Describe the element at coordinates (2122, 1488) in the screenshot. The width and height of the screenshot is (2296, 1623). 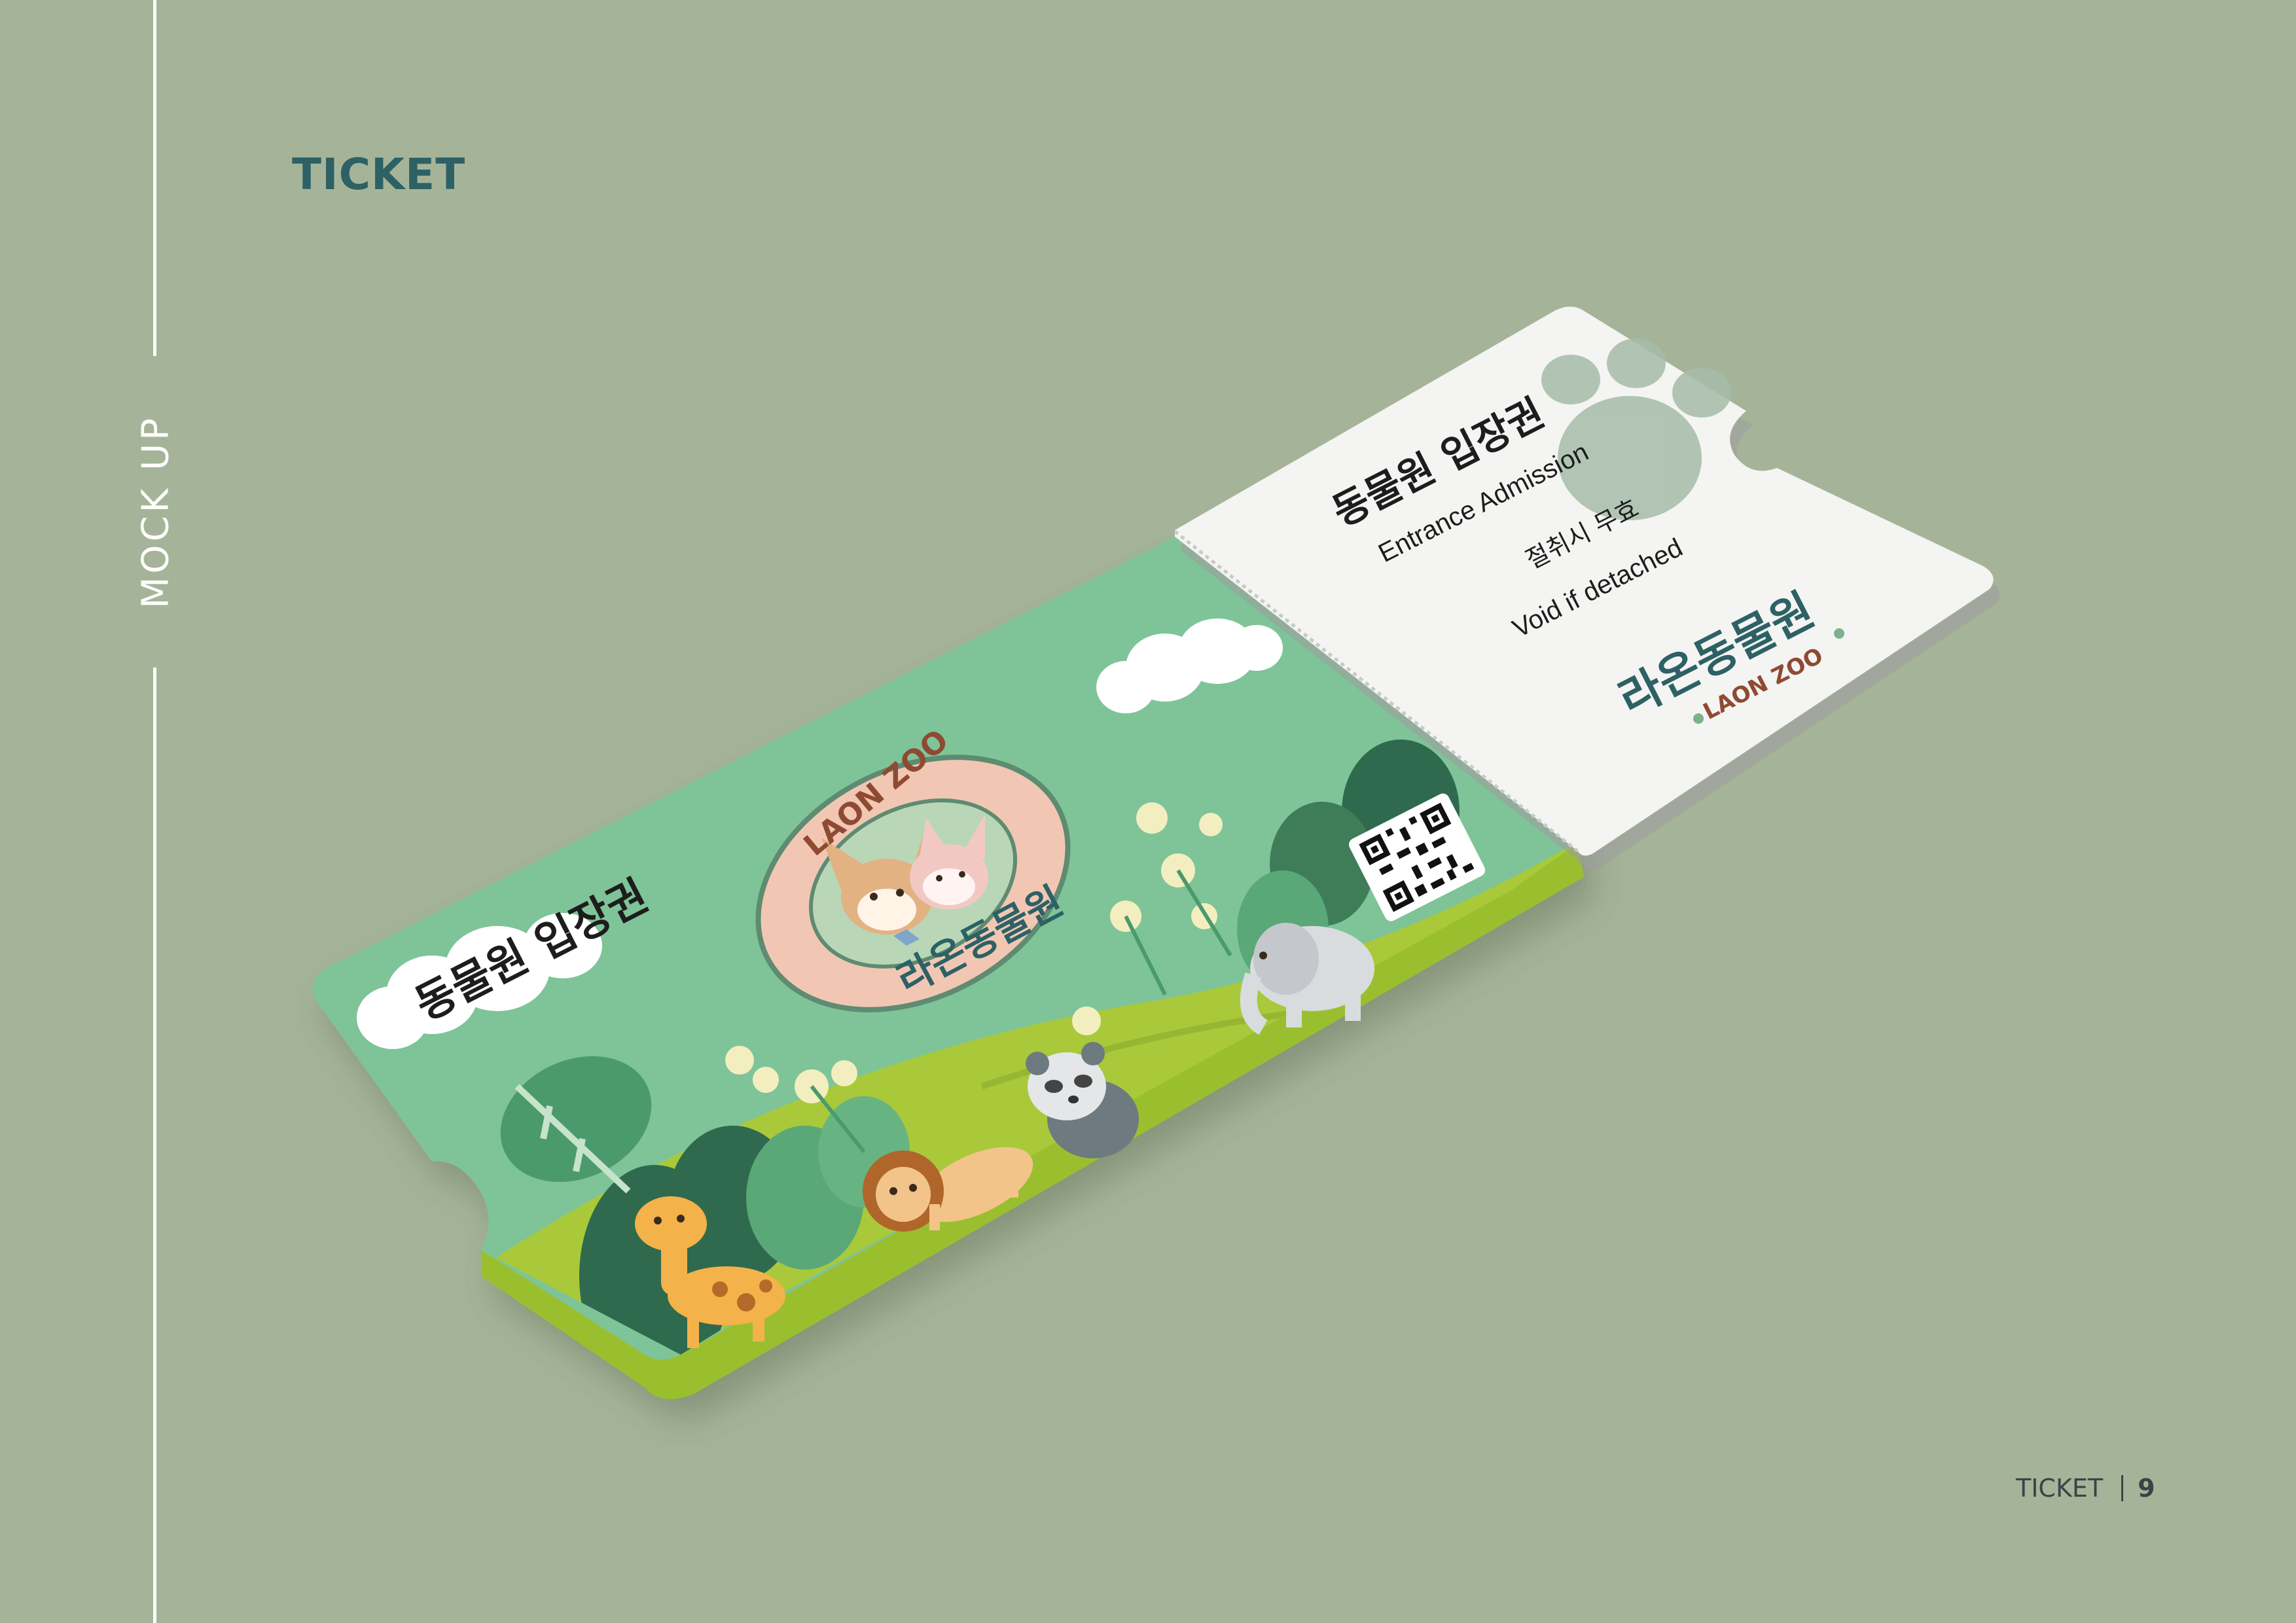
I see `footer-separator` at that location.